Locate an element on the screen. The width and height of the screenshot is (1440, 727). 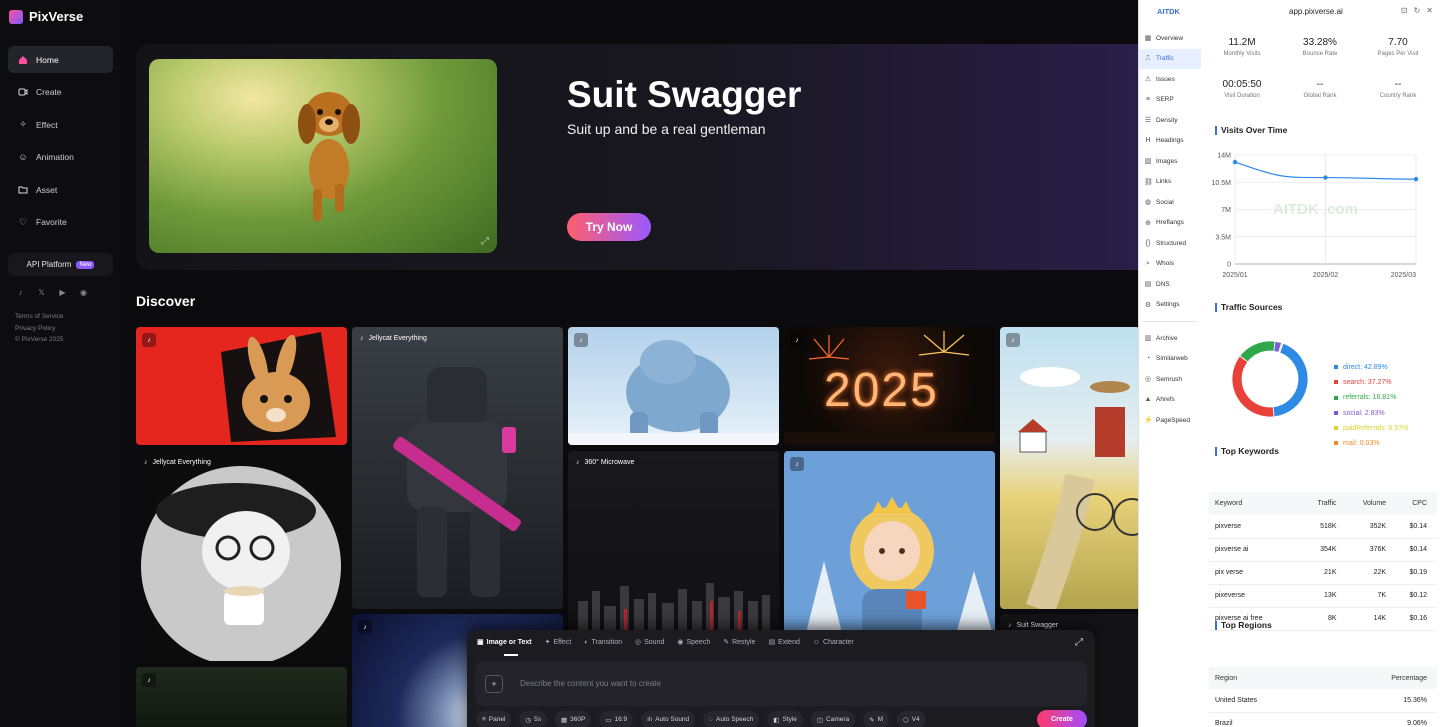
gallery-card-princess: ♪ is located at coordinates (889, 546).